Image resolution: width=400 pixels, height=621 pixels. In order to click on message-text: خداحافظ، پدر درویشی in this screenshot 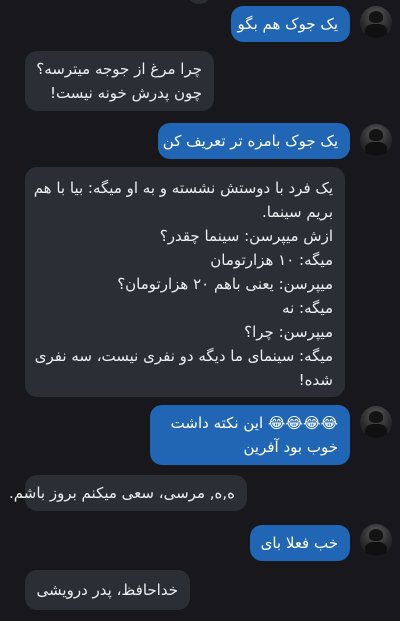, I will do `click(107, 590)`.